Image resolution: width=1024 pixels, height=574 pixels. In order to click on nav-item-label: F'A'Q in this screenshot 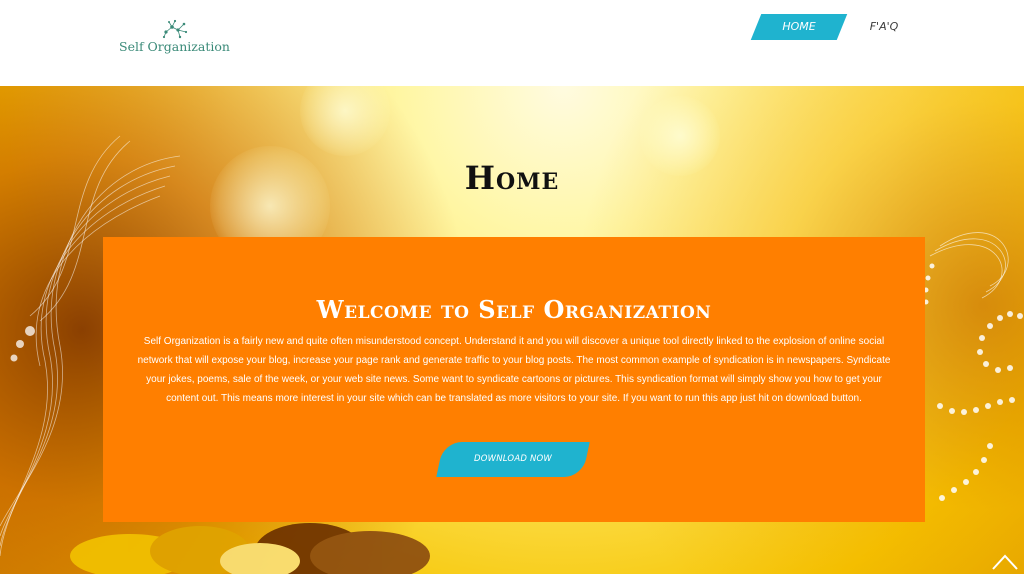, I will do `click(884, 26)`.